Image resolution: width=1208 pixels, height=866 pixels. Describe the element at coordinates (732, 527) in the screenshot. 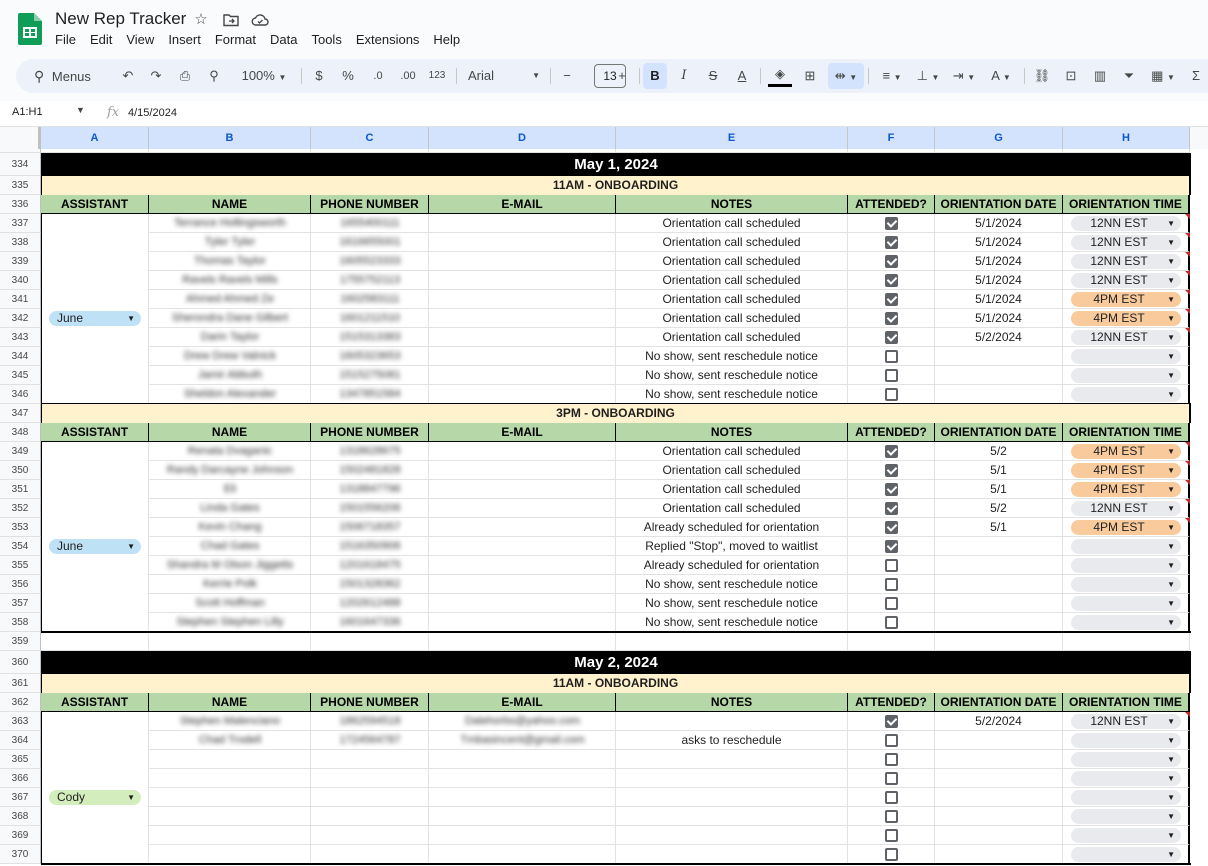

I see `notes-cell: Already scheduled for orientation` at that location.